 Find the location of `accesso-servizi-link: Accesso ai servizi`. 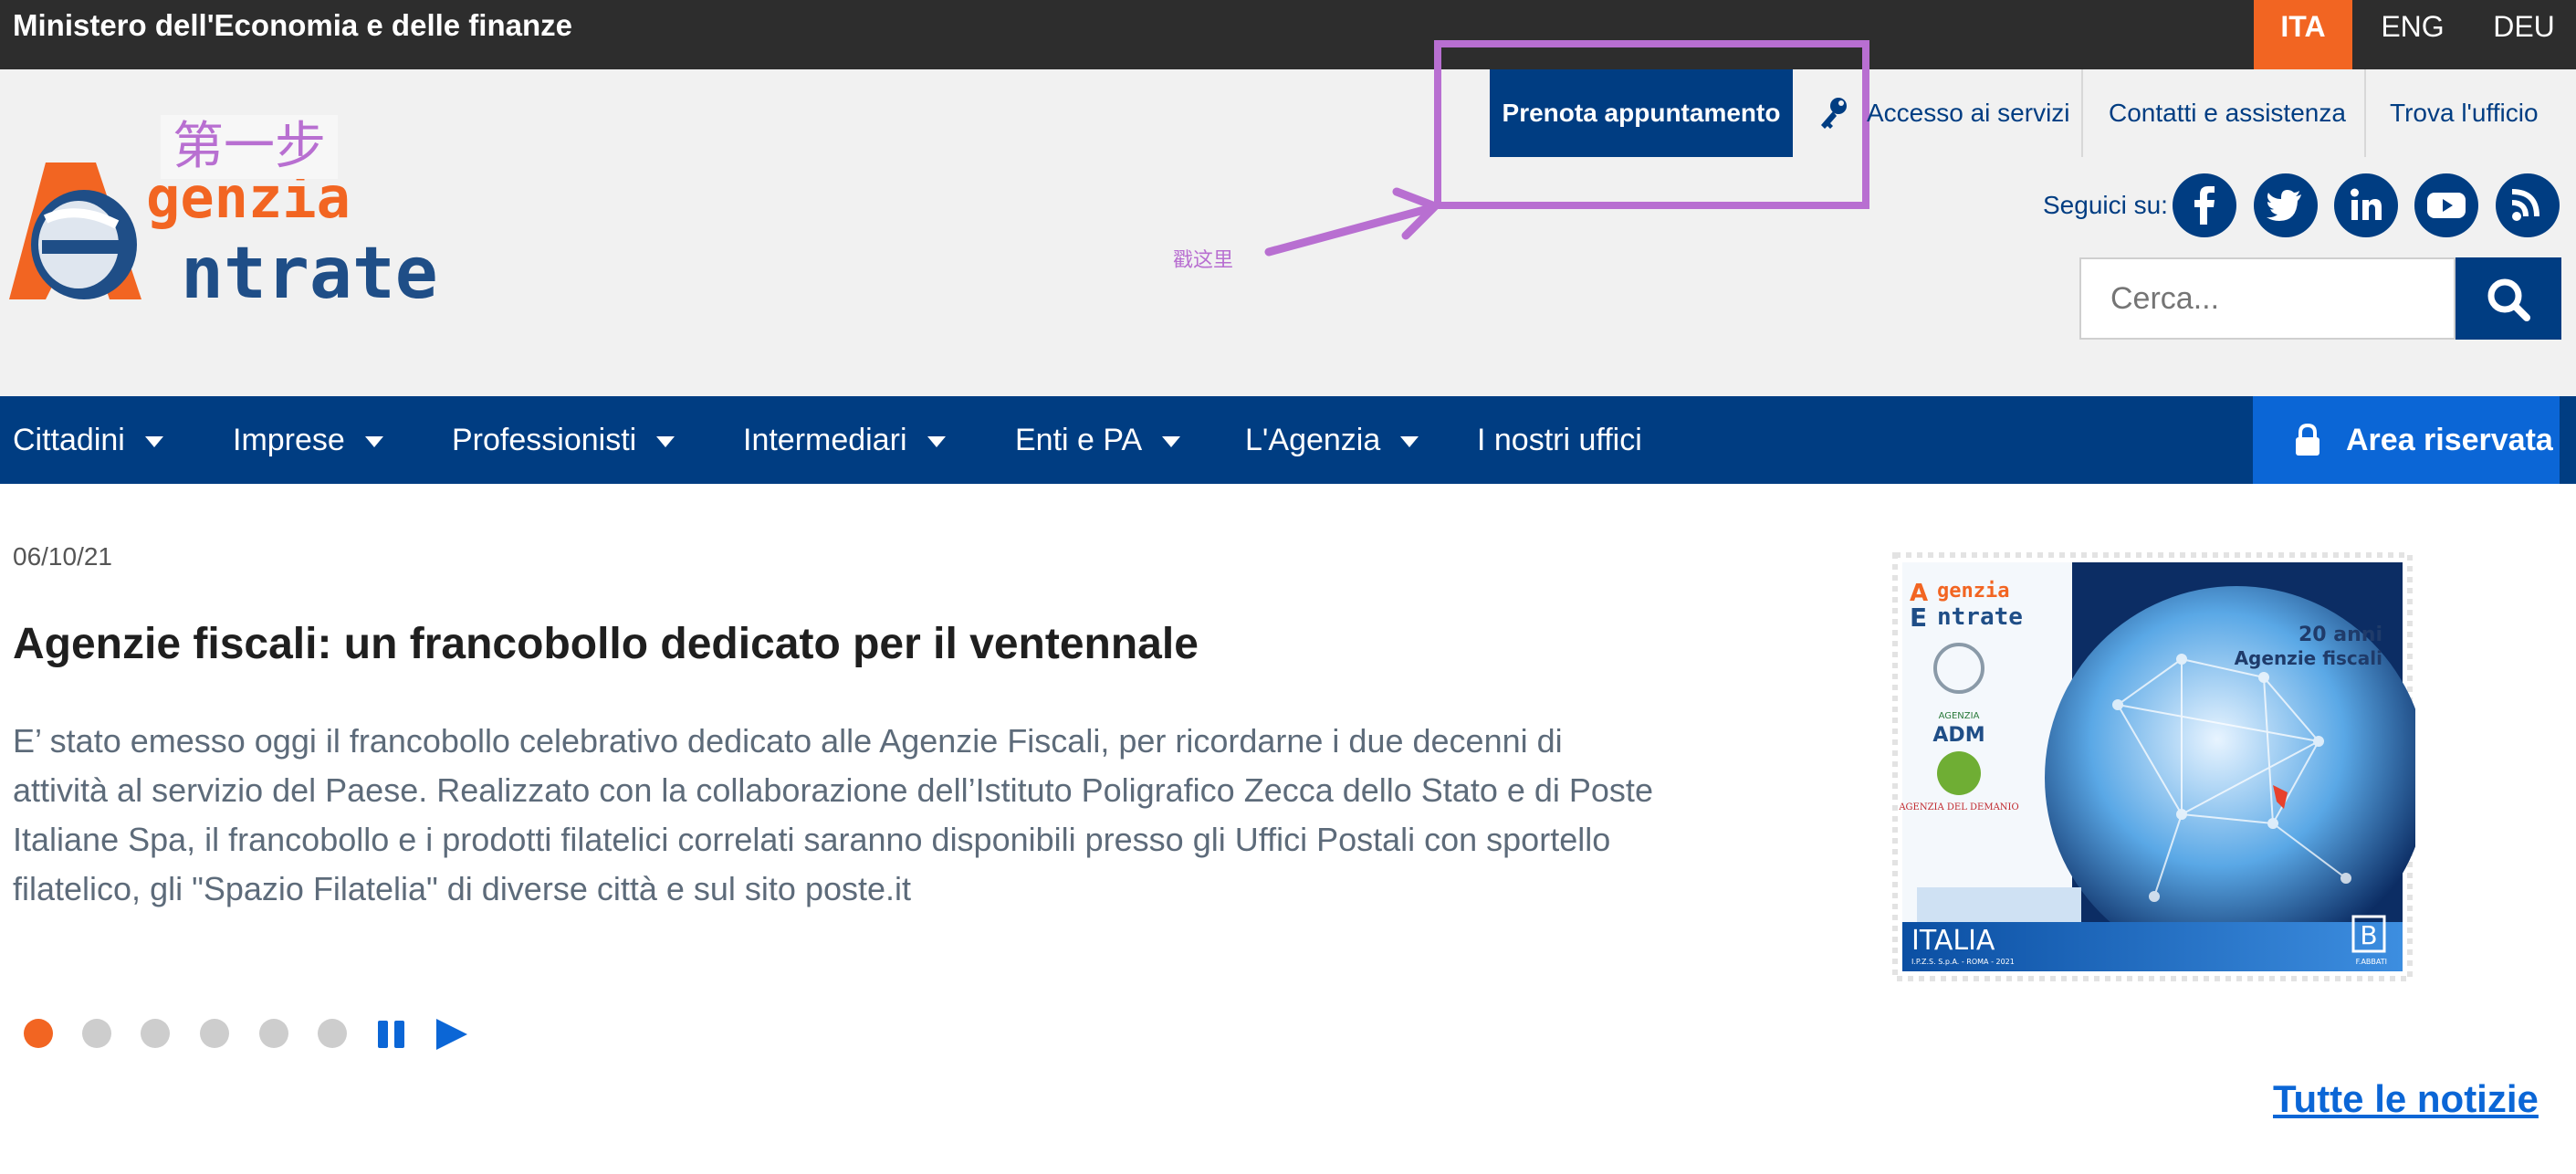

accesso-servizi-link: Accesso ai servizi is located at coordinates (1968, 113).